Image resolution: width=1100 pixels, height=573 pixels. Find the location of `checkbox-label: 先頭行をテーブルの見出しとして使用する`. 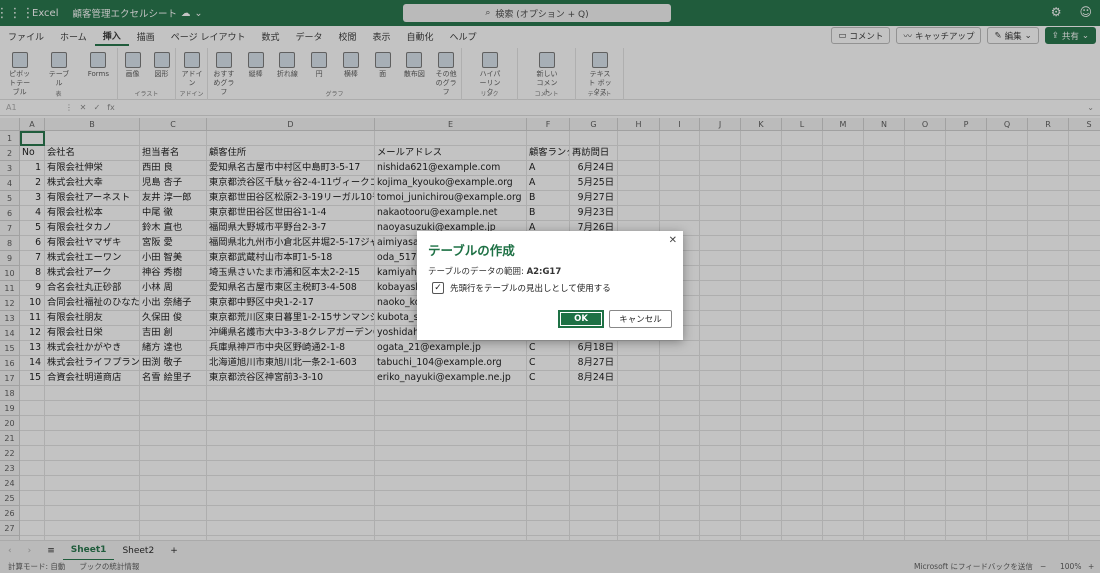

checkbox-label: 先頭行をテーブルの見出しとして使用する is located at coordinates (530, 289).